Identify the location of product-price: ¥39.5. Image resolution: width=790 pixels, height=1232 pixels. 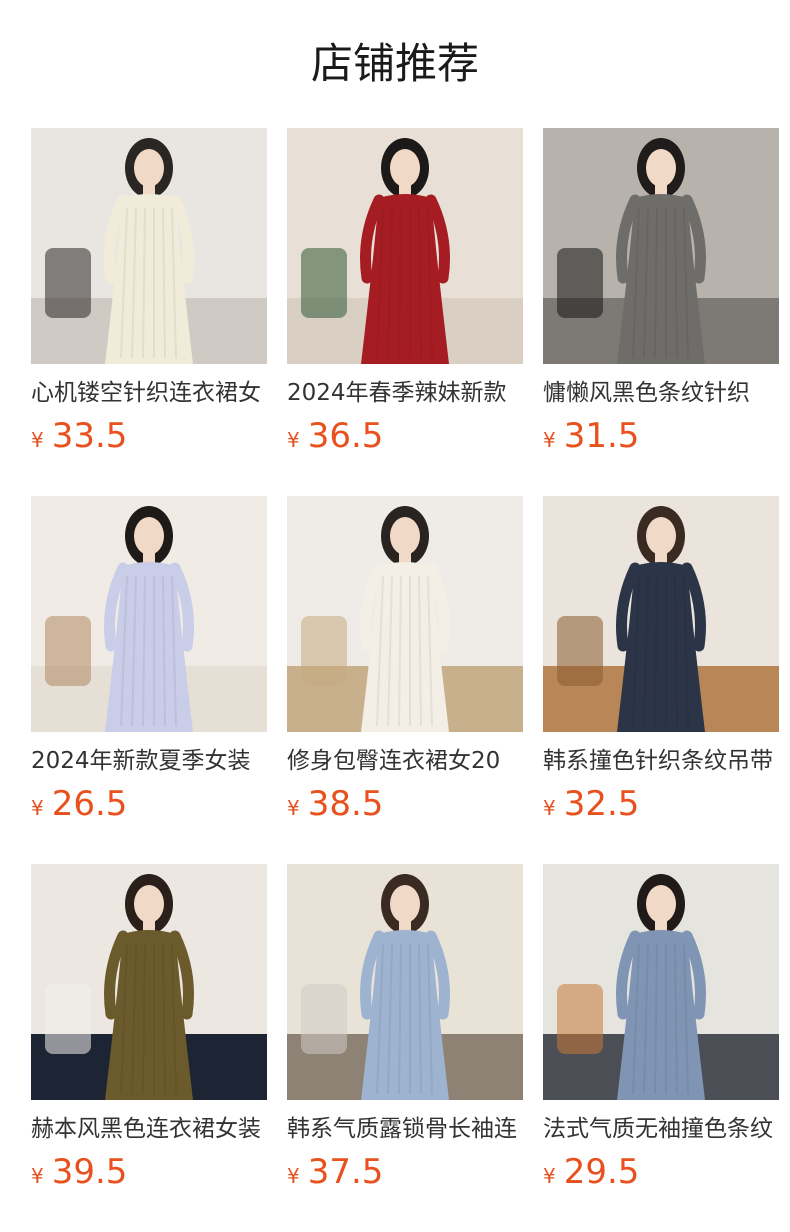
(79, 1172).